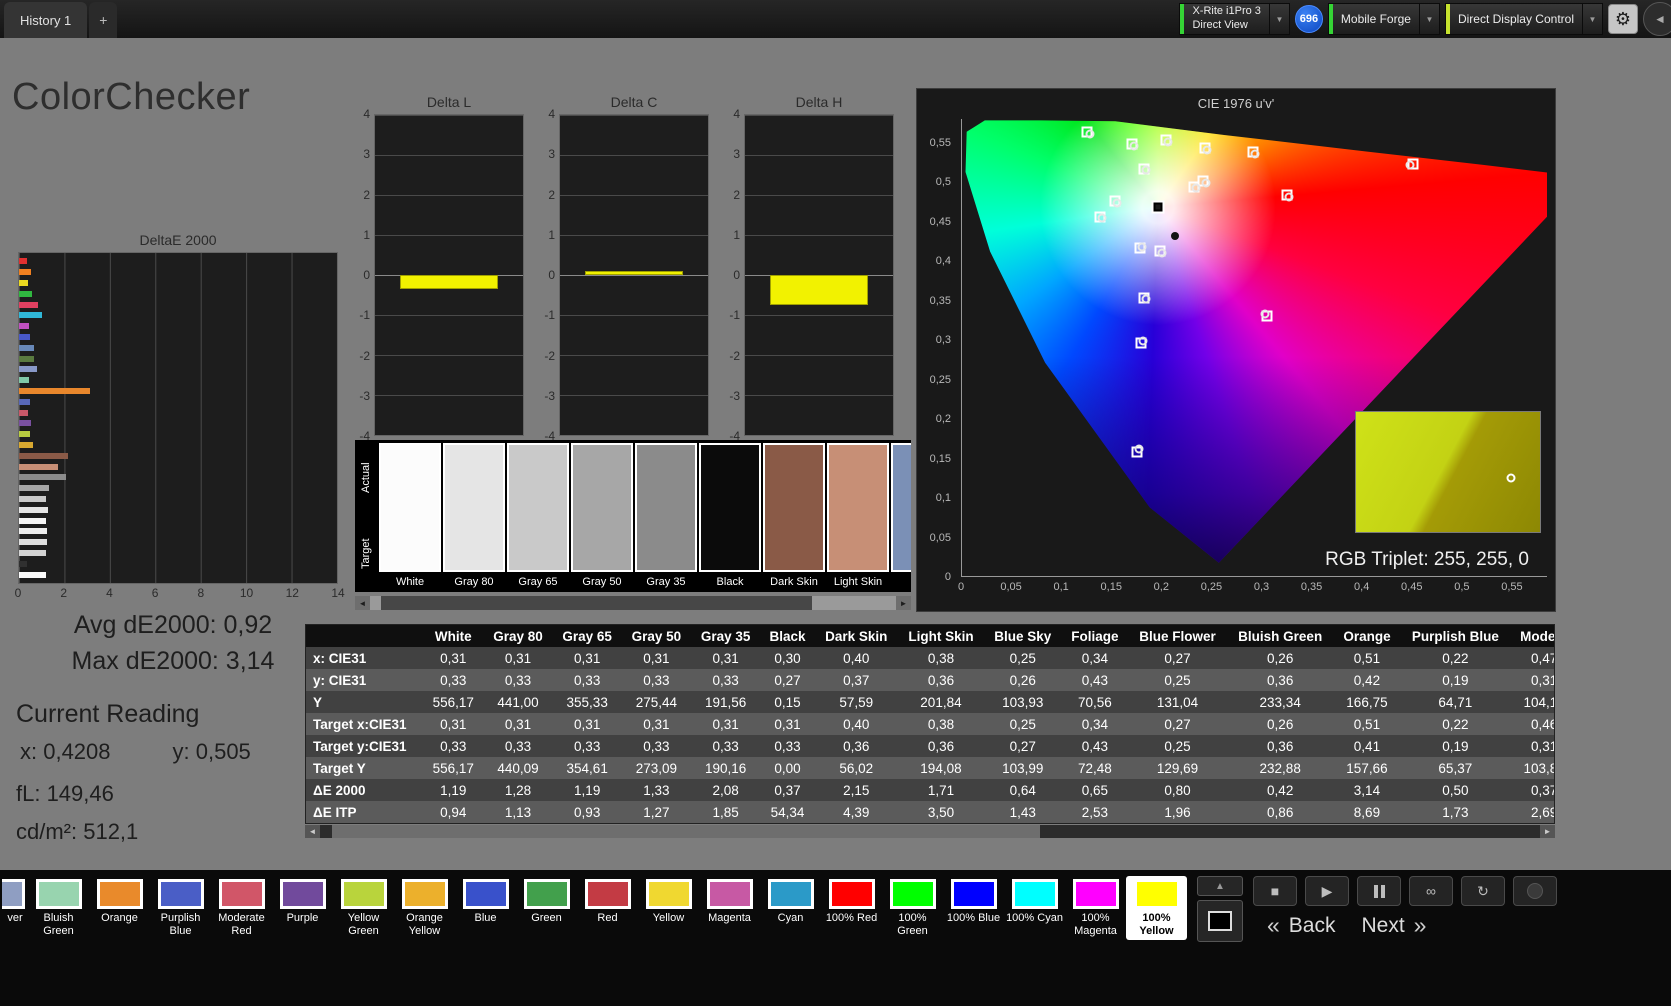  Describe the element at coordinates (947, 577) in the screenshot. I see `axis-tick: 0` at that location.